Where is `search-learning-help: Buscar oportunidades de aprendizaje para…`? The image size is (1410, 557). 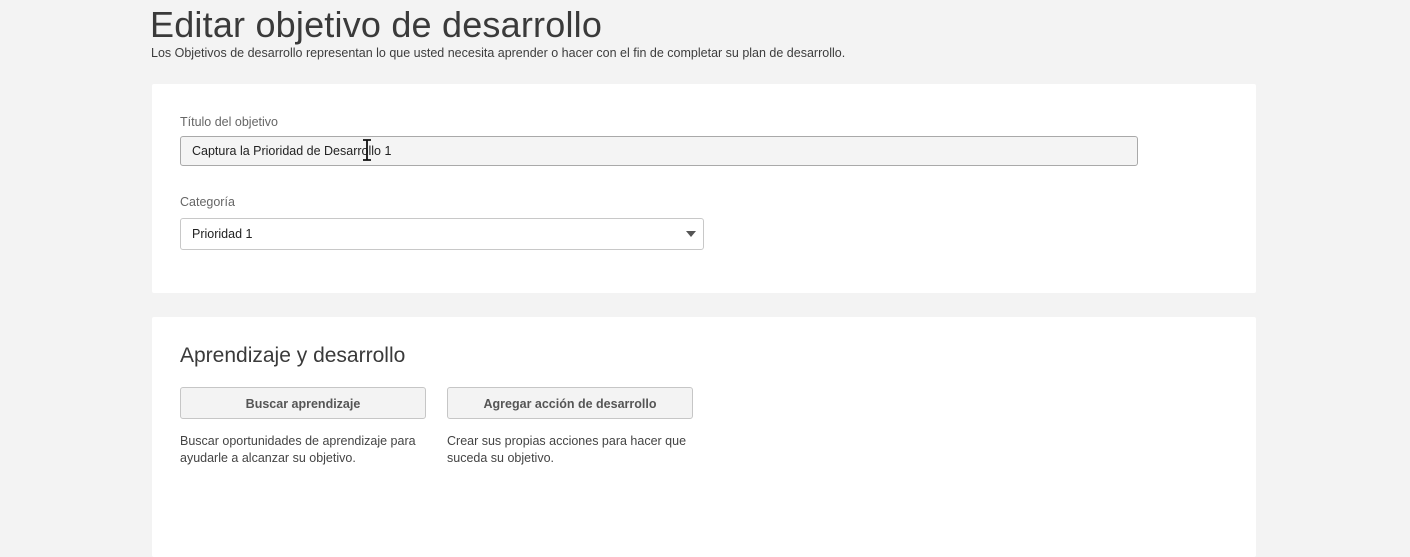
search-learning-help: Buscar oportunidades de aprendizaje para… is located at coordinates (298, 449).